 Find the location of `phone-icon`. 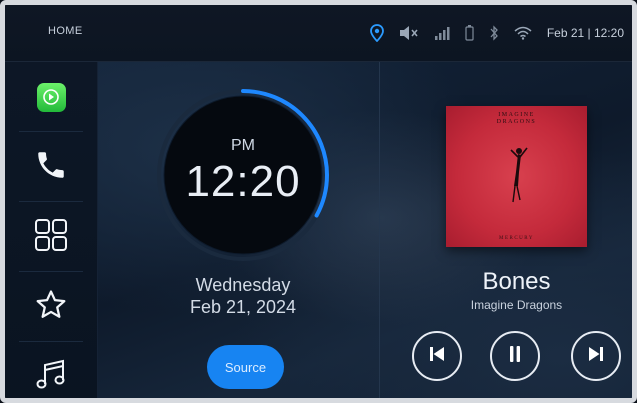

phone-icon is located at coordinates (51, 167).